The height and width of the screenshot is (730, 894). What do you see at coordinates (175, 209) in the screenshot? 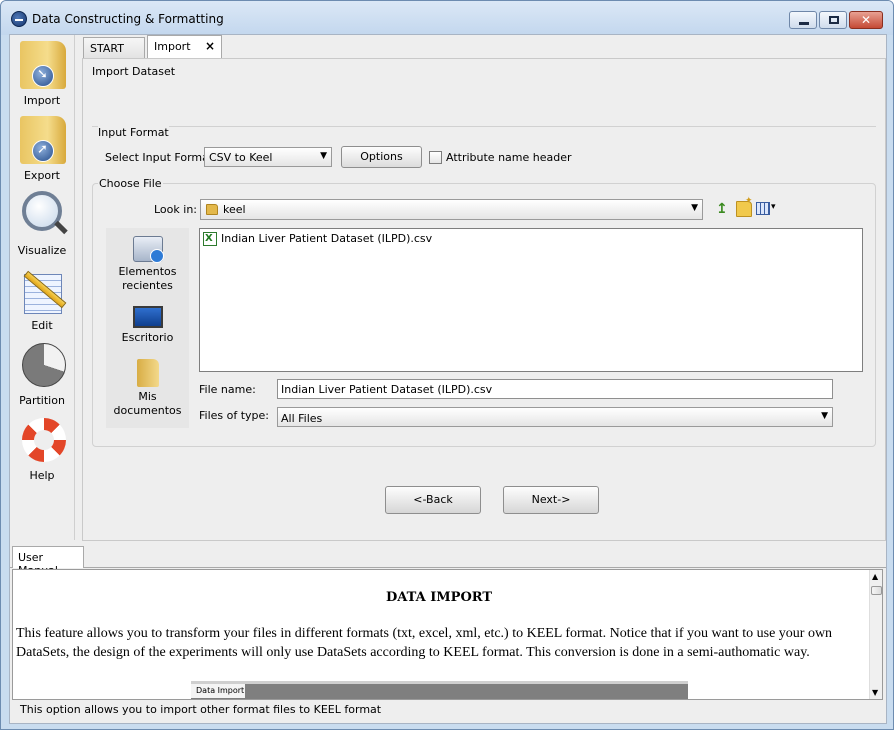
I see `look-in-label: Look in:` at bounding box center [175, 209].